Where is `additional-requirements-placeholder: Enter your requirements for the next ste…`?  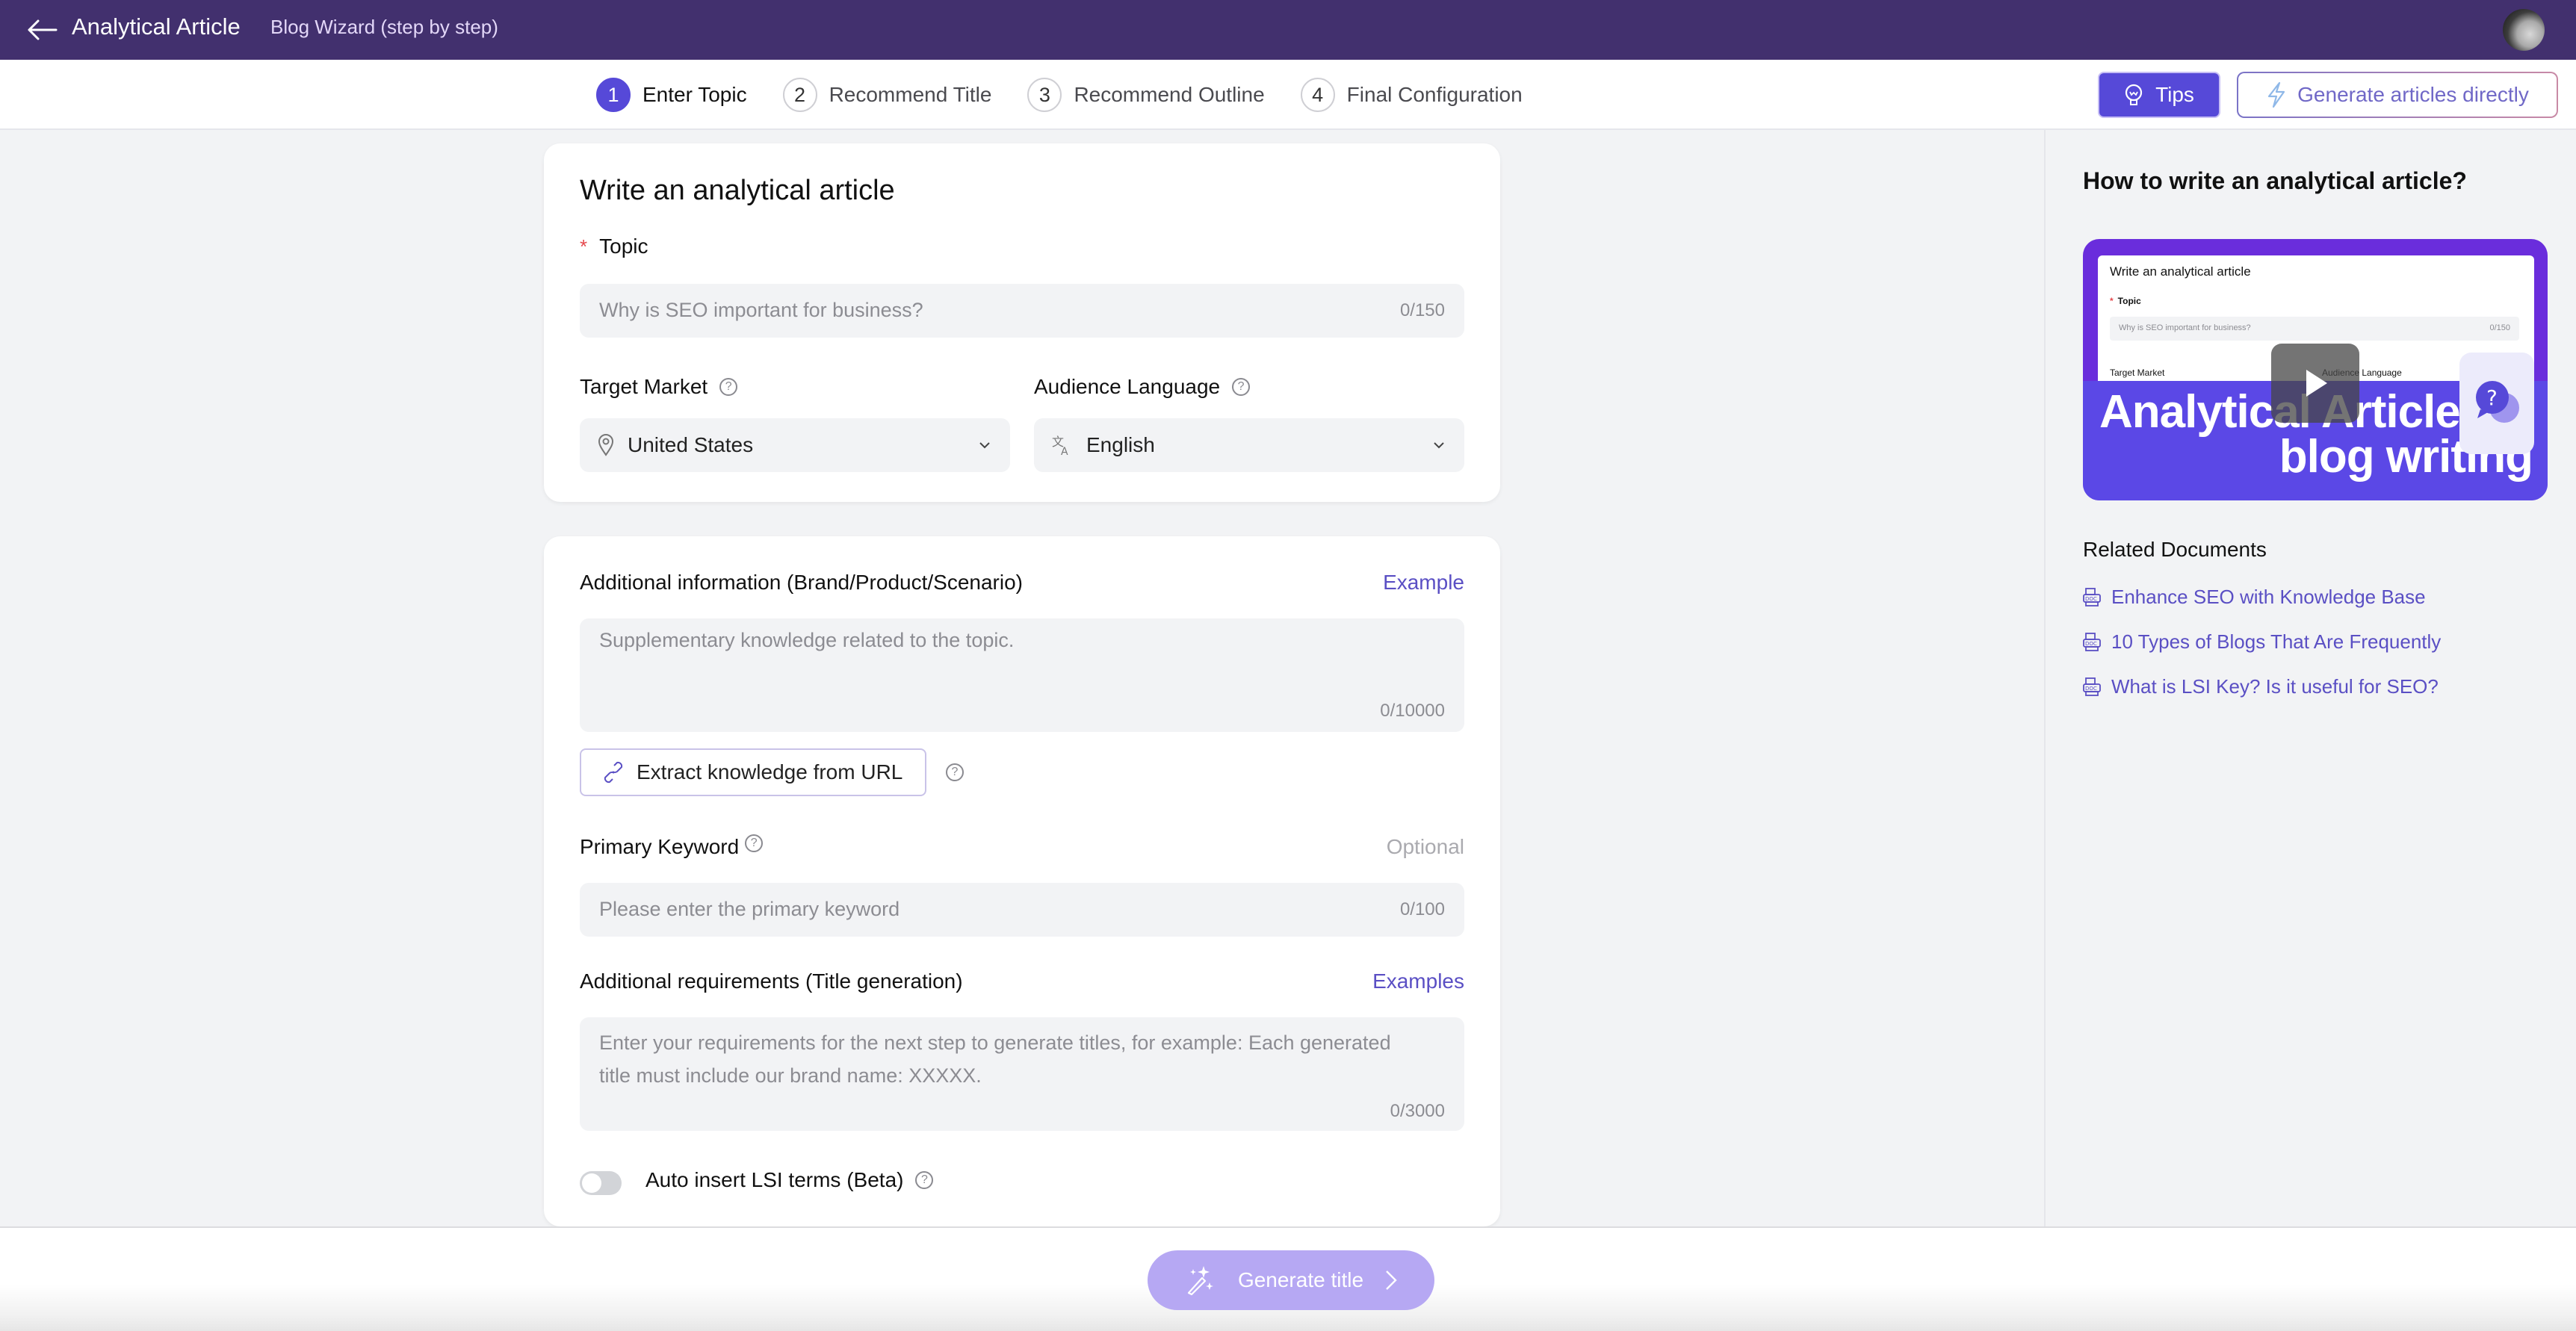
additional-requirements-placeholder: Enter your requirements for the next ste… is located at coordinates (995, 1059).